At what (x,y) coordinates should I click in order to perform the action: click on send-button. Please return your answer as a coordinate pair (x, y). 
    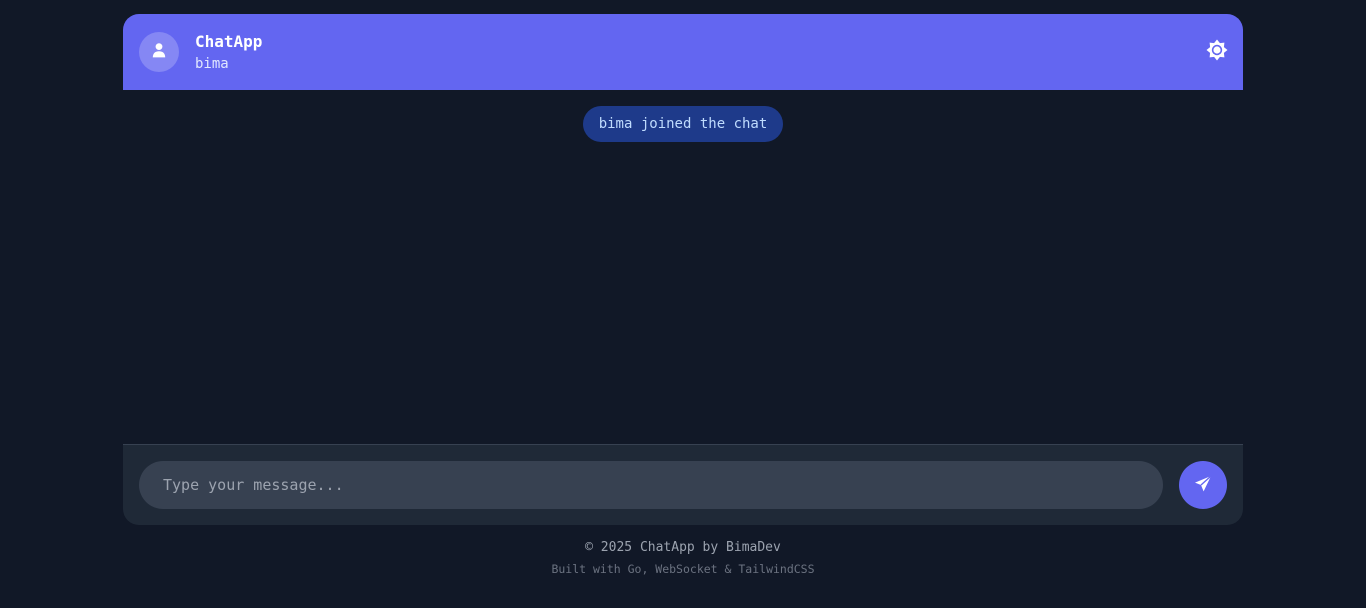
    Looking at the image, I should click on (1203, 485).